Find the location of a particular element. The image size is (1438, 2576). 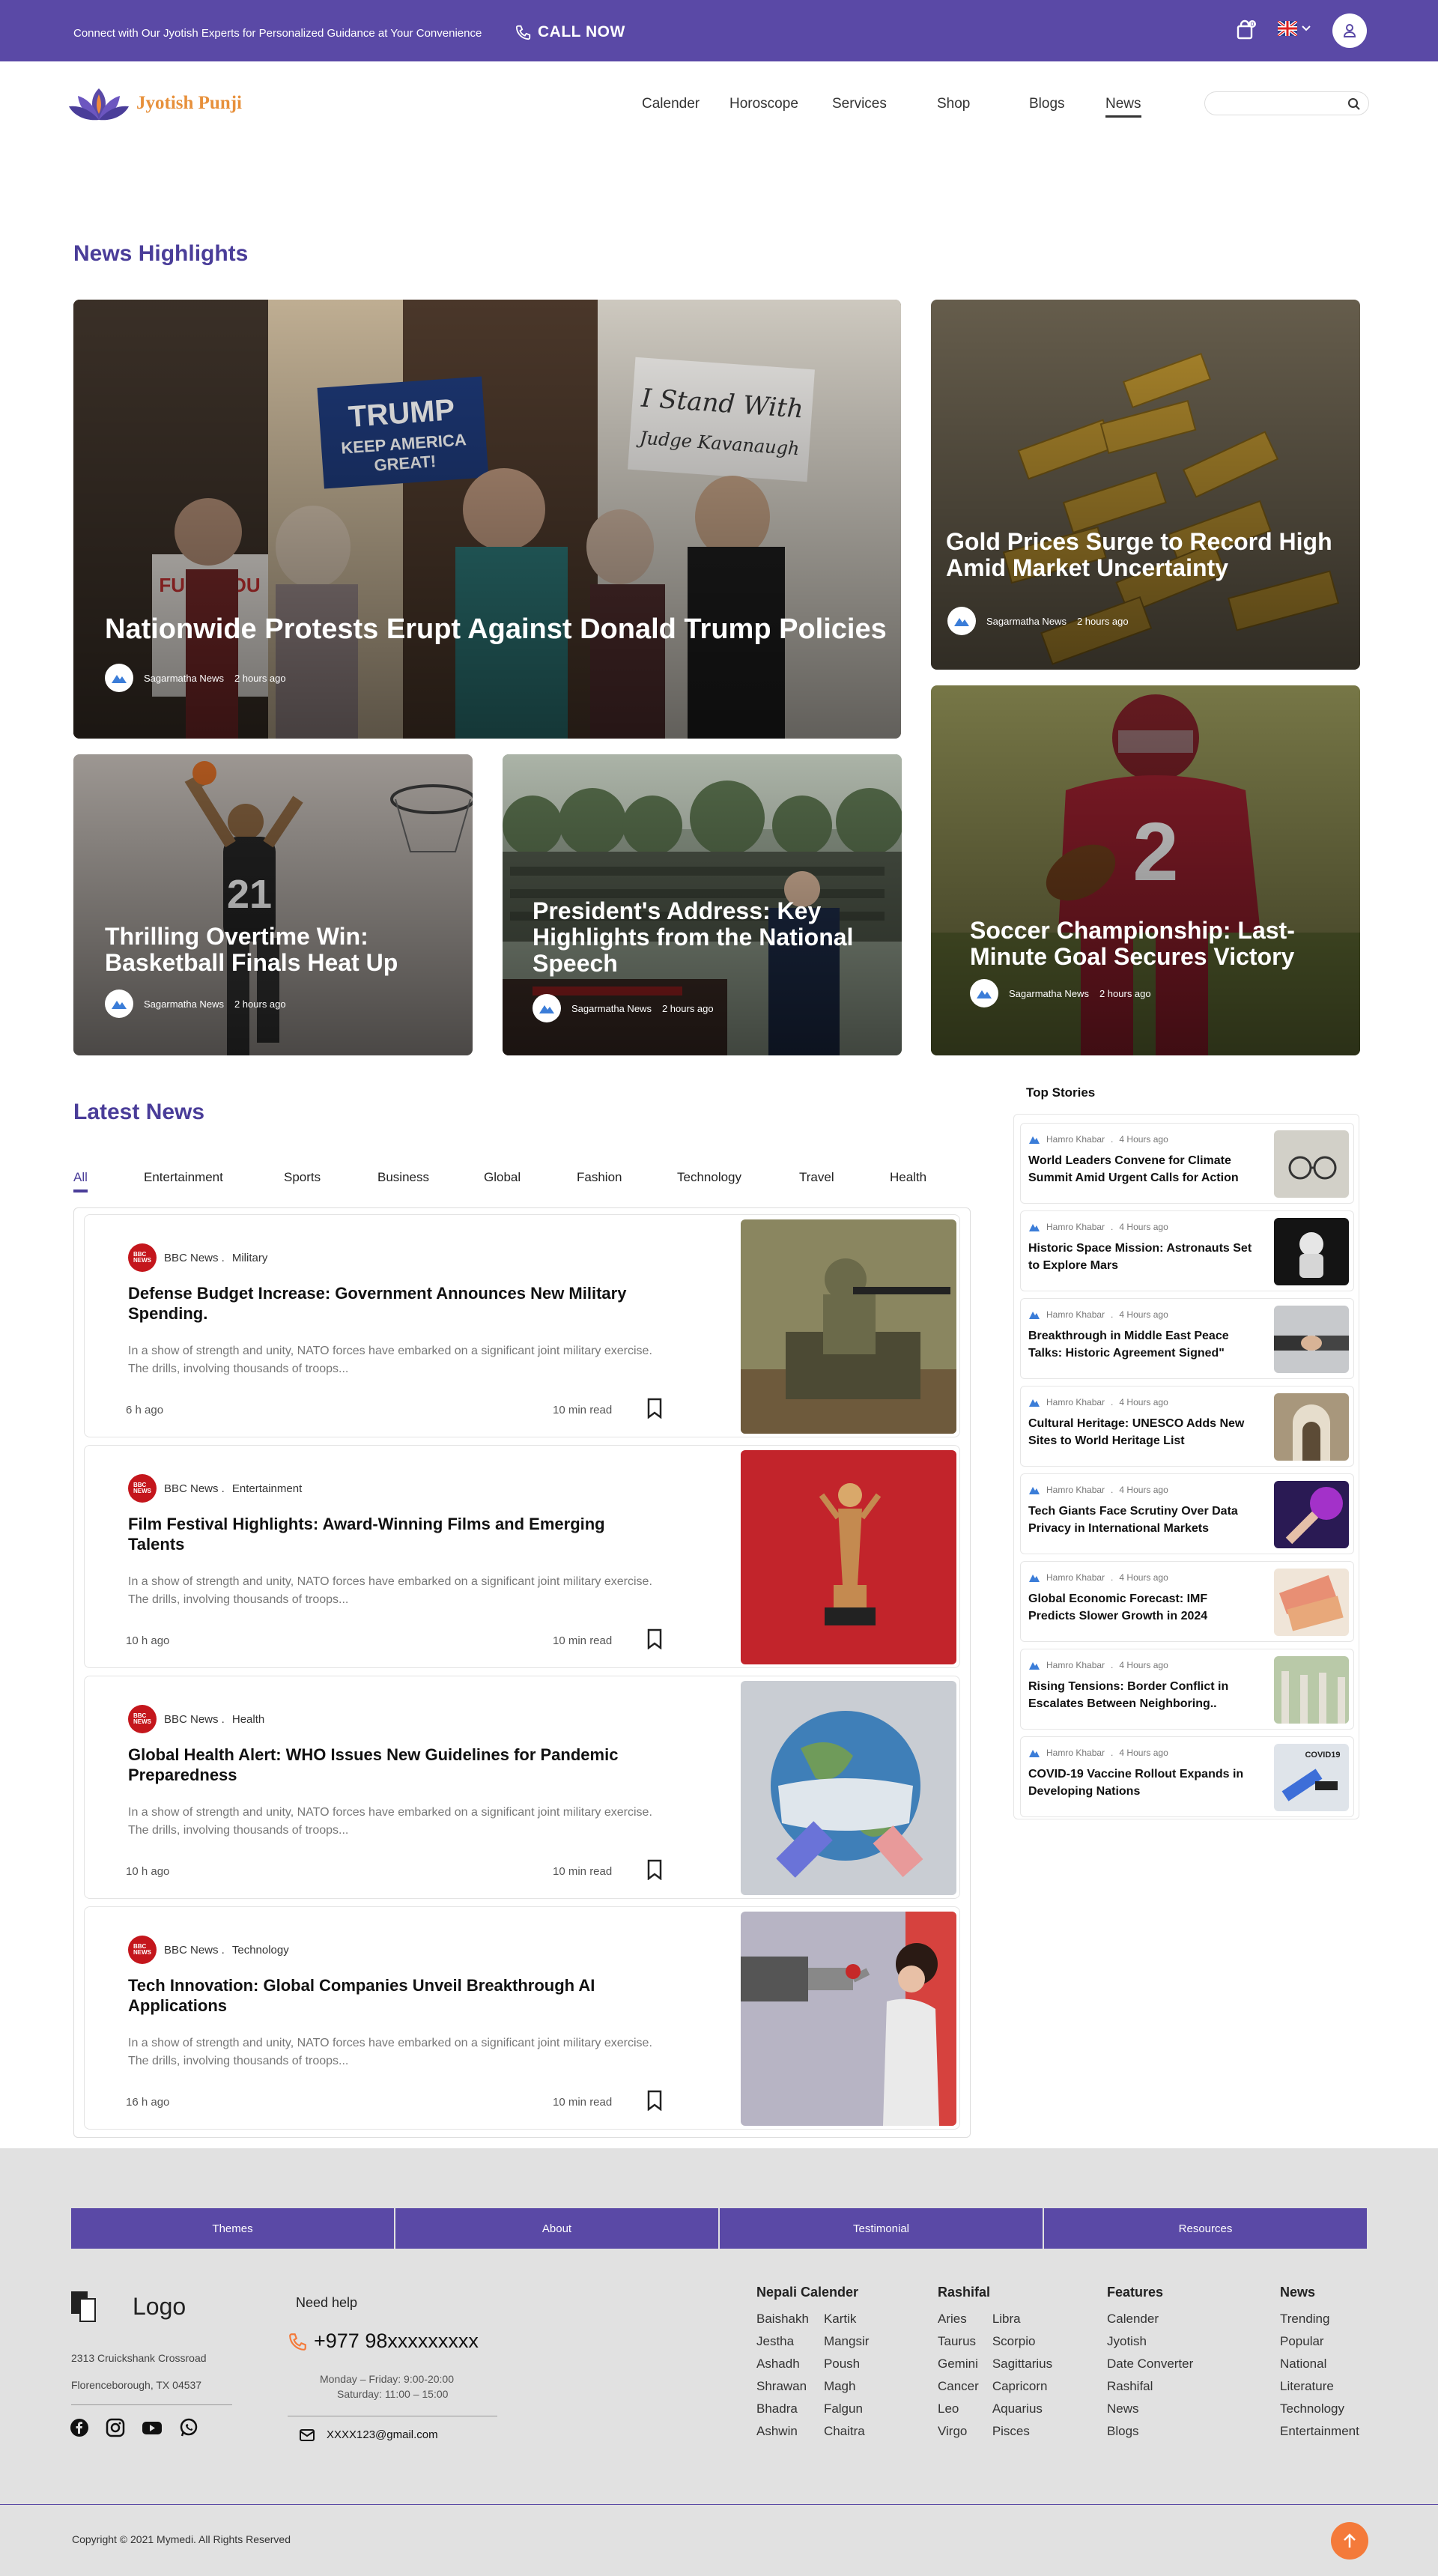

nav-calender: Calender is located at coordinates (671, 104).